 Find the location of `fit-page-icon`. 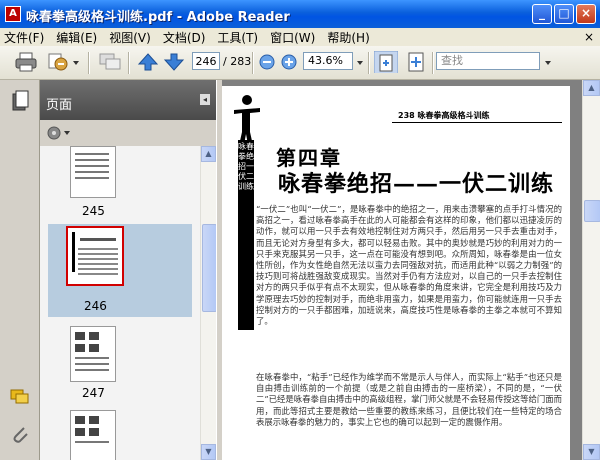

fit-page-icon is located at coordinates (386, 62).